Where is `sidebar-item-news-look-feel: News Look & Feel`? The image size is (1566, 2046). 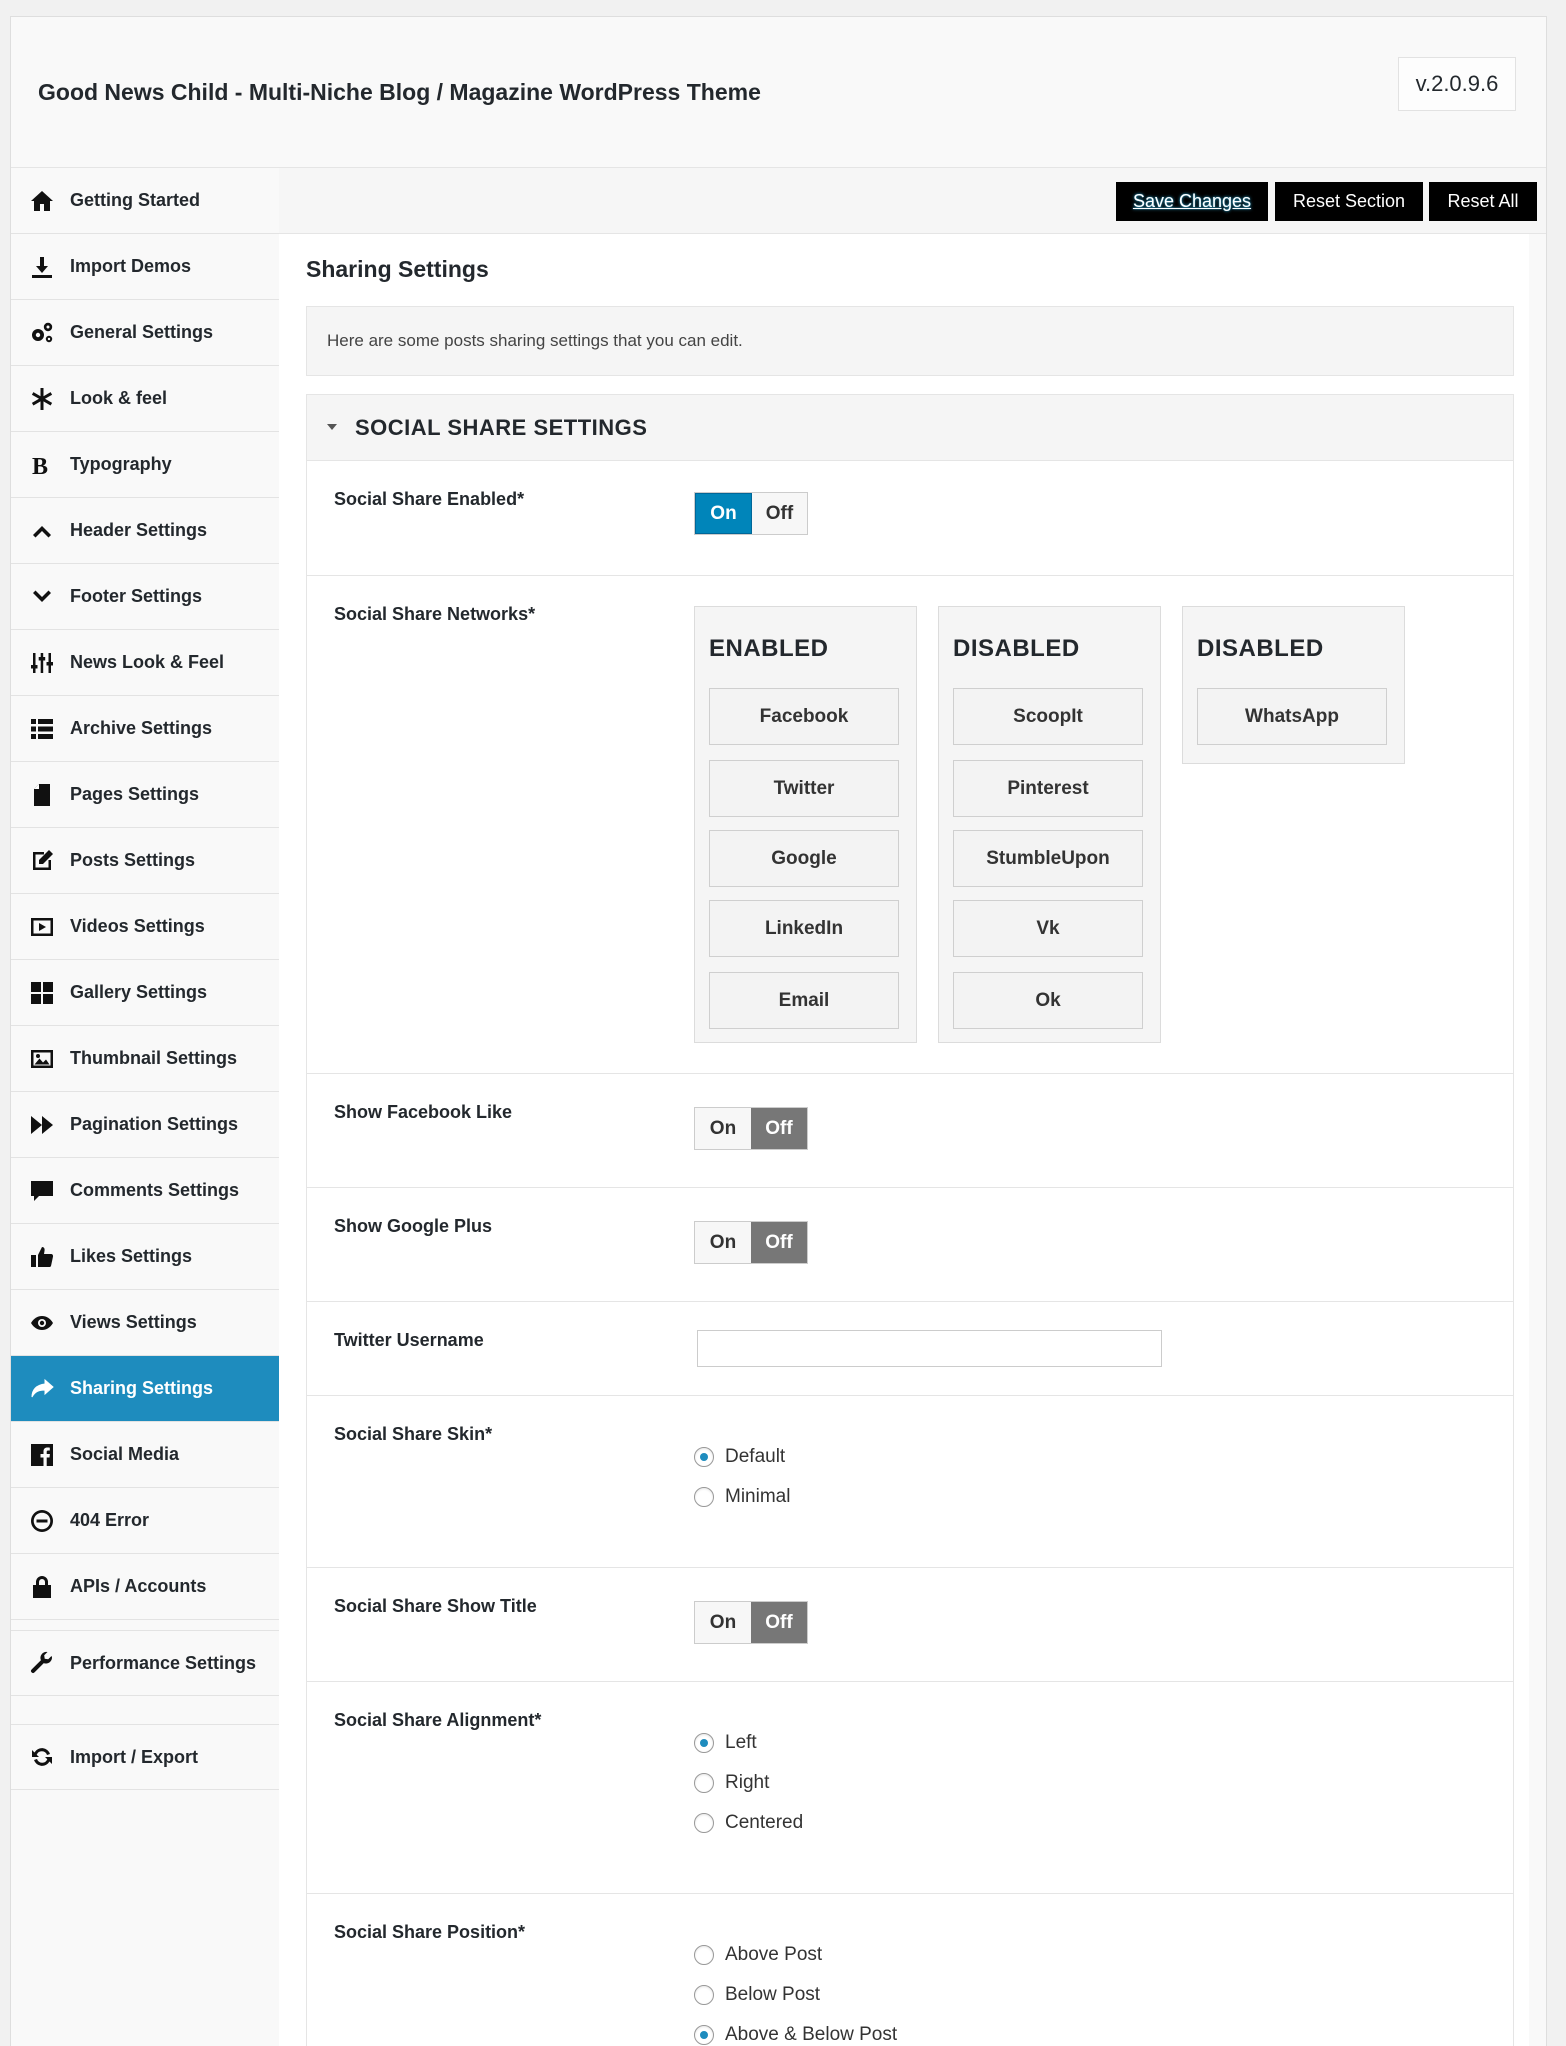 sidebar-item-news-look-feel: News Look & Feel is located at coordinates (145, 663).